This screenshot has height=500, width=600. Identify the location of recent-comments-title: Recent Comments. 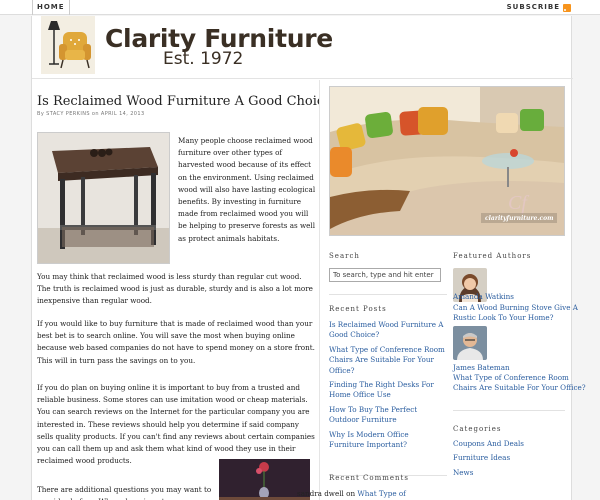
(369, 478).